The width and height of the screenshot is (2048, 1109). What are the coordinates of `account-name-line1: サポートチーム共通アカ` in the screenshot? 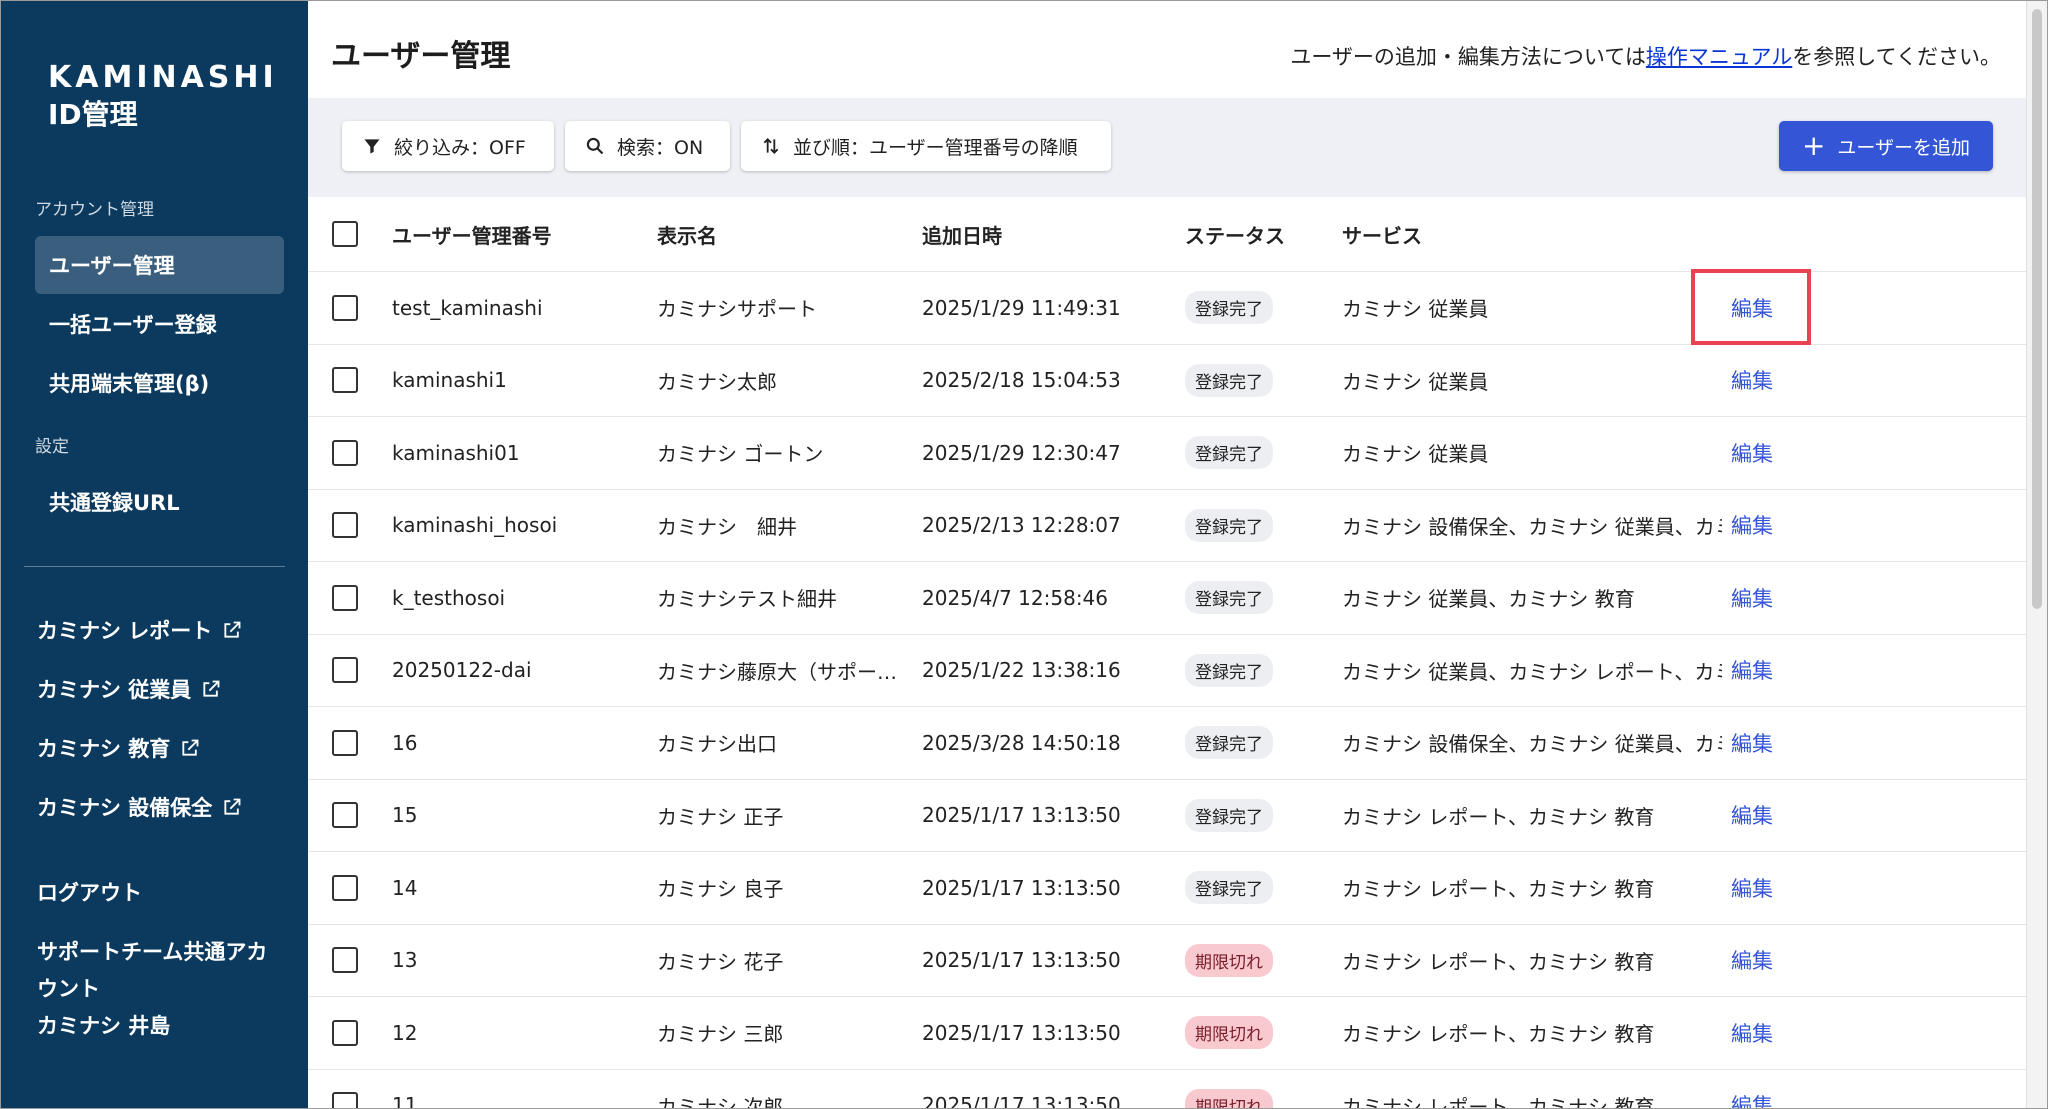 It's located at (152, 952).